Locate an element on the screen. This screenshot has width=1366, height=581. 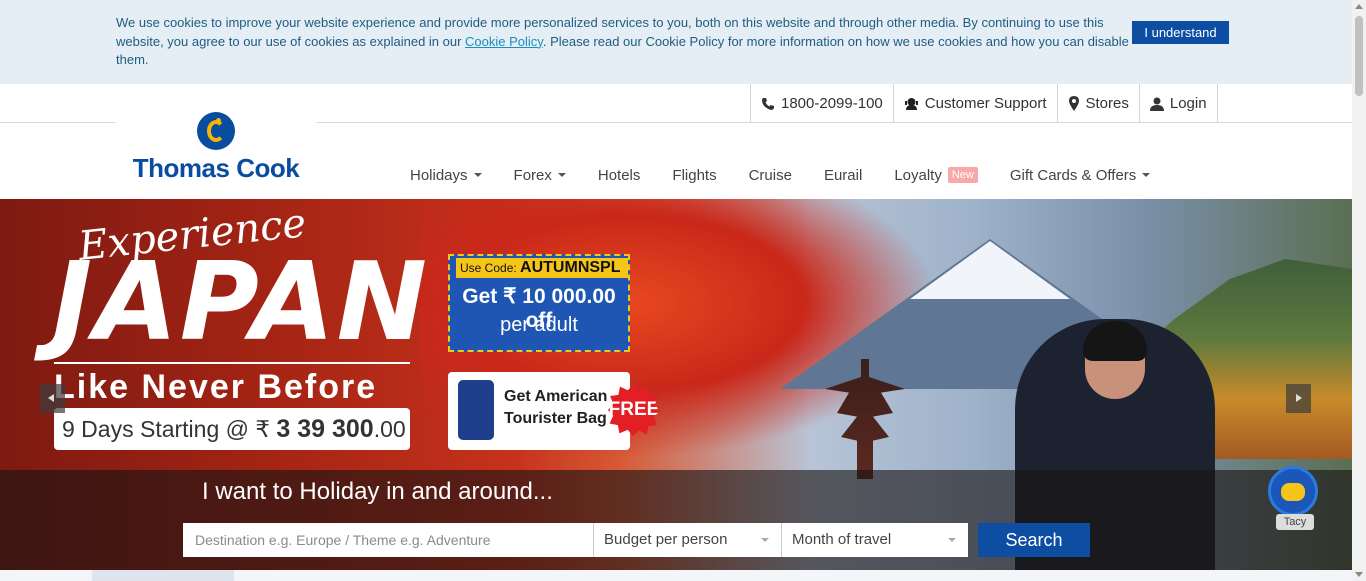
scroll-down-arrow-icon is located at coordinates (1359, 574).